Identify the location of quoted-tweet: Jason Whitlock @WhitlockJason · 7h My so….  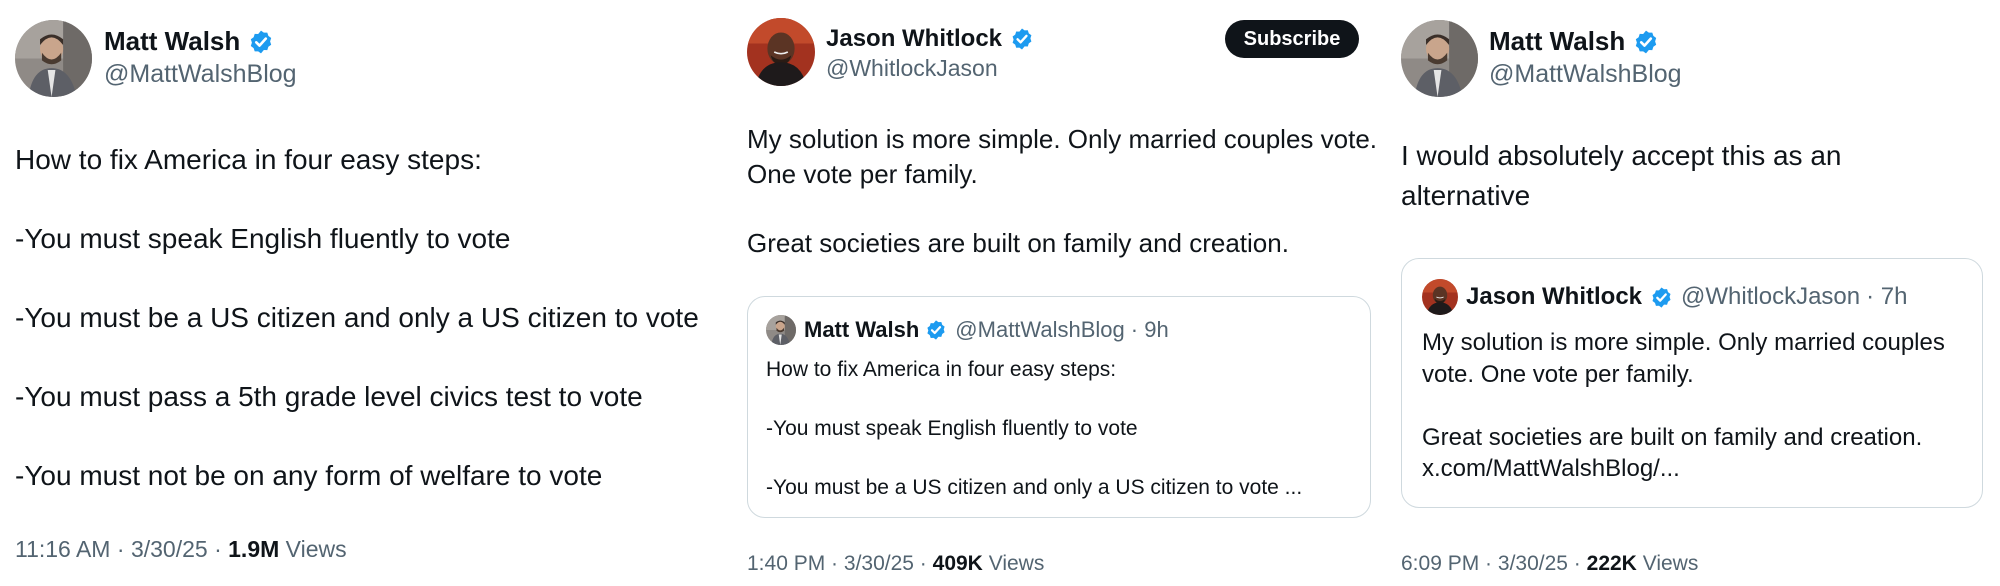
(1692, 383).